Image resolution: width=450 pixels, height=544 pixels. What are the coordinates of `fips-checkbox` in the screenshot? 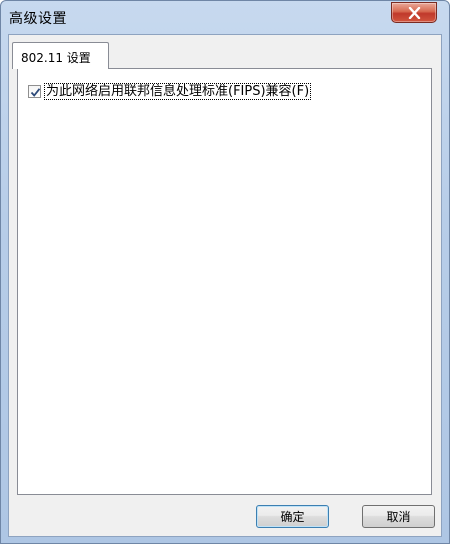 It's located at (34, 91).